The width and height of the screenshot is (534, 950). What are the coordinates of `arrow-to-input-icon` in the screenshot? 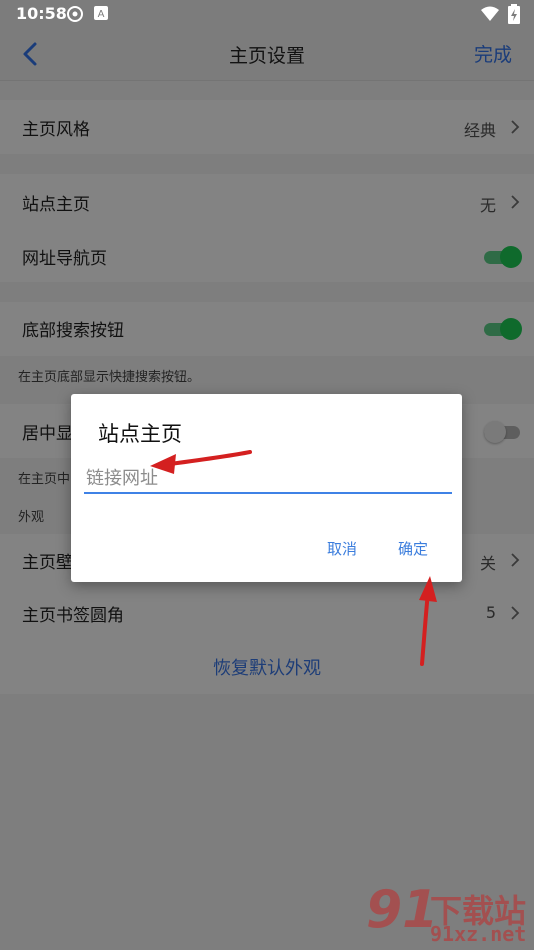 It's located at (201, 462).